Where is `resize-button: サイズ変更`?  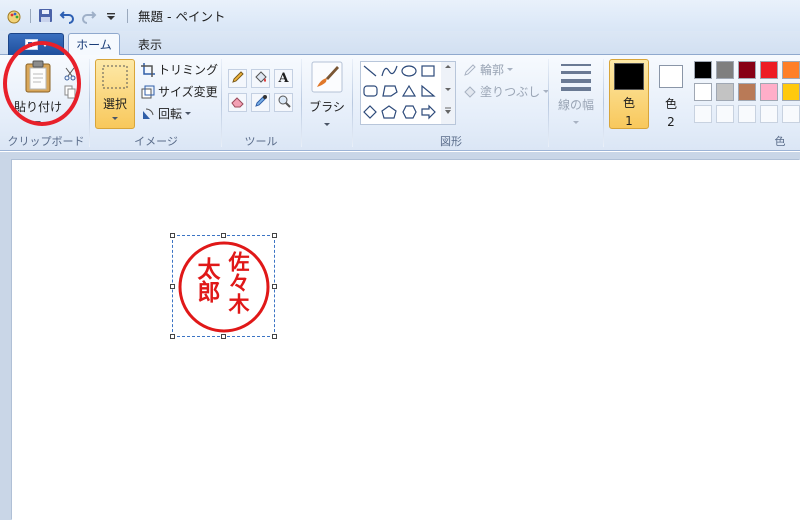 resize-button: サイズ変更 is located at coordinates (179, 91).